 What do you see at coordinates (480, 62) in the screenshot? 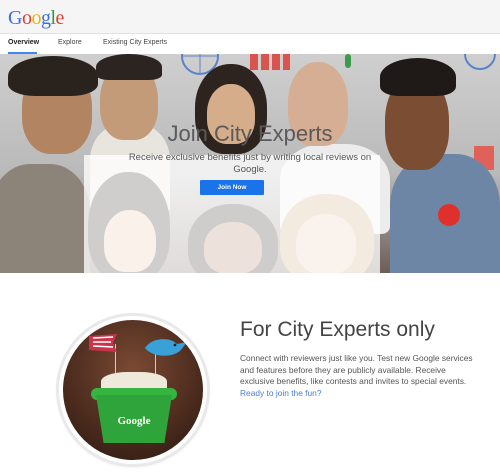
I see `ferris-wheel-decoration` at bounding box center [480, 62].